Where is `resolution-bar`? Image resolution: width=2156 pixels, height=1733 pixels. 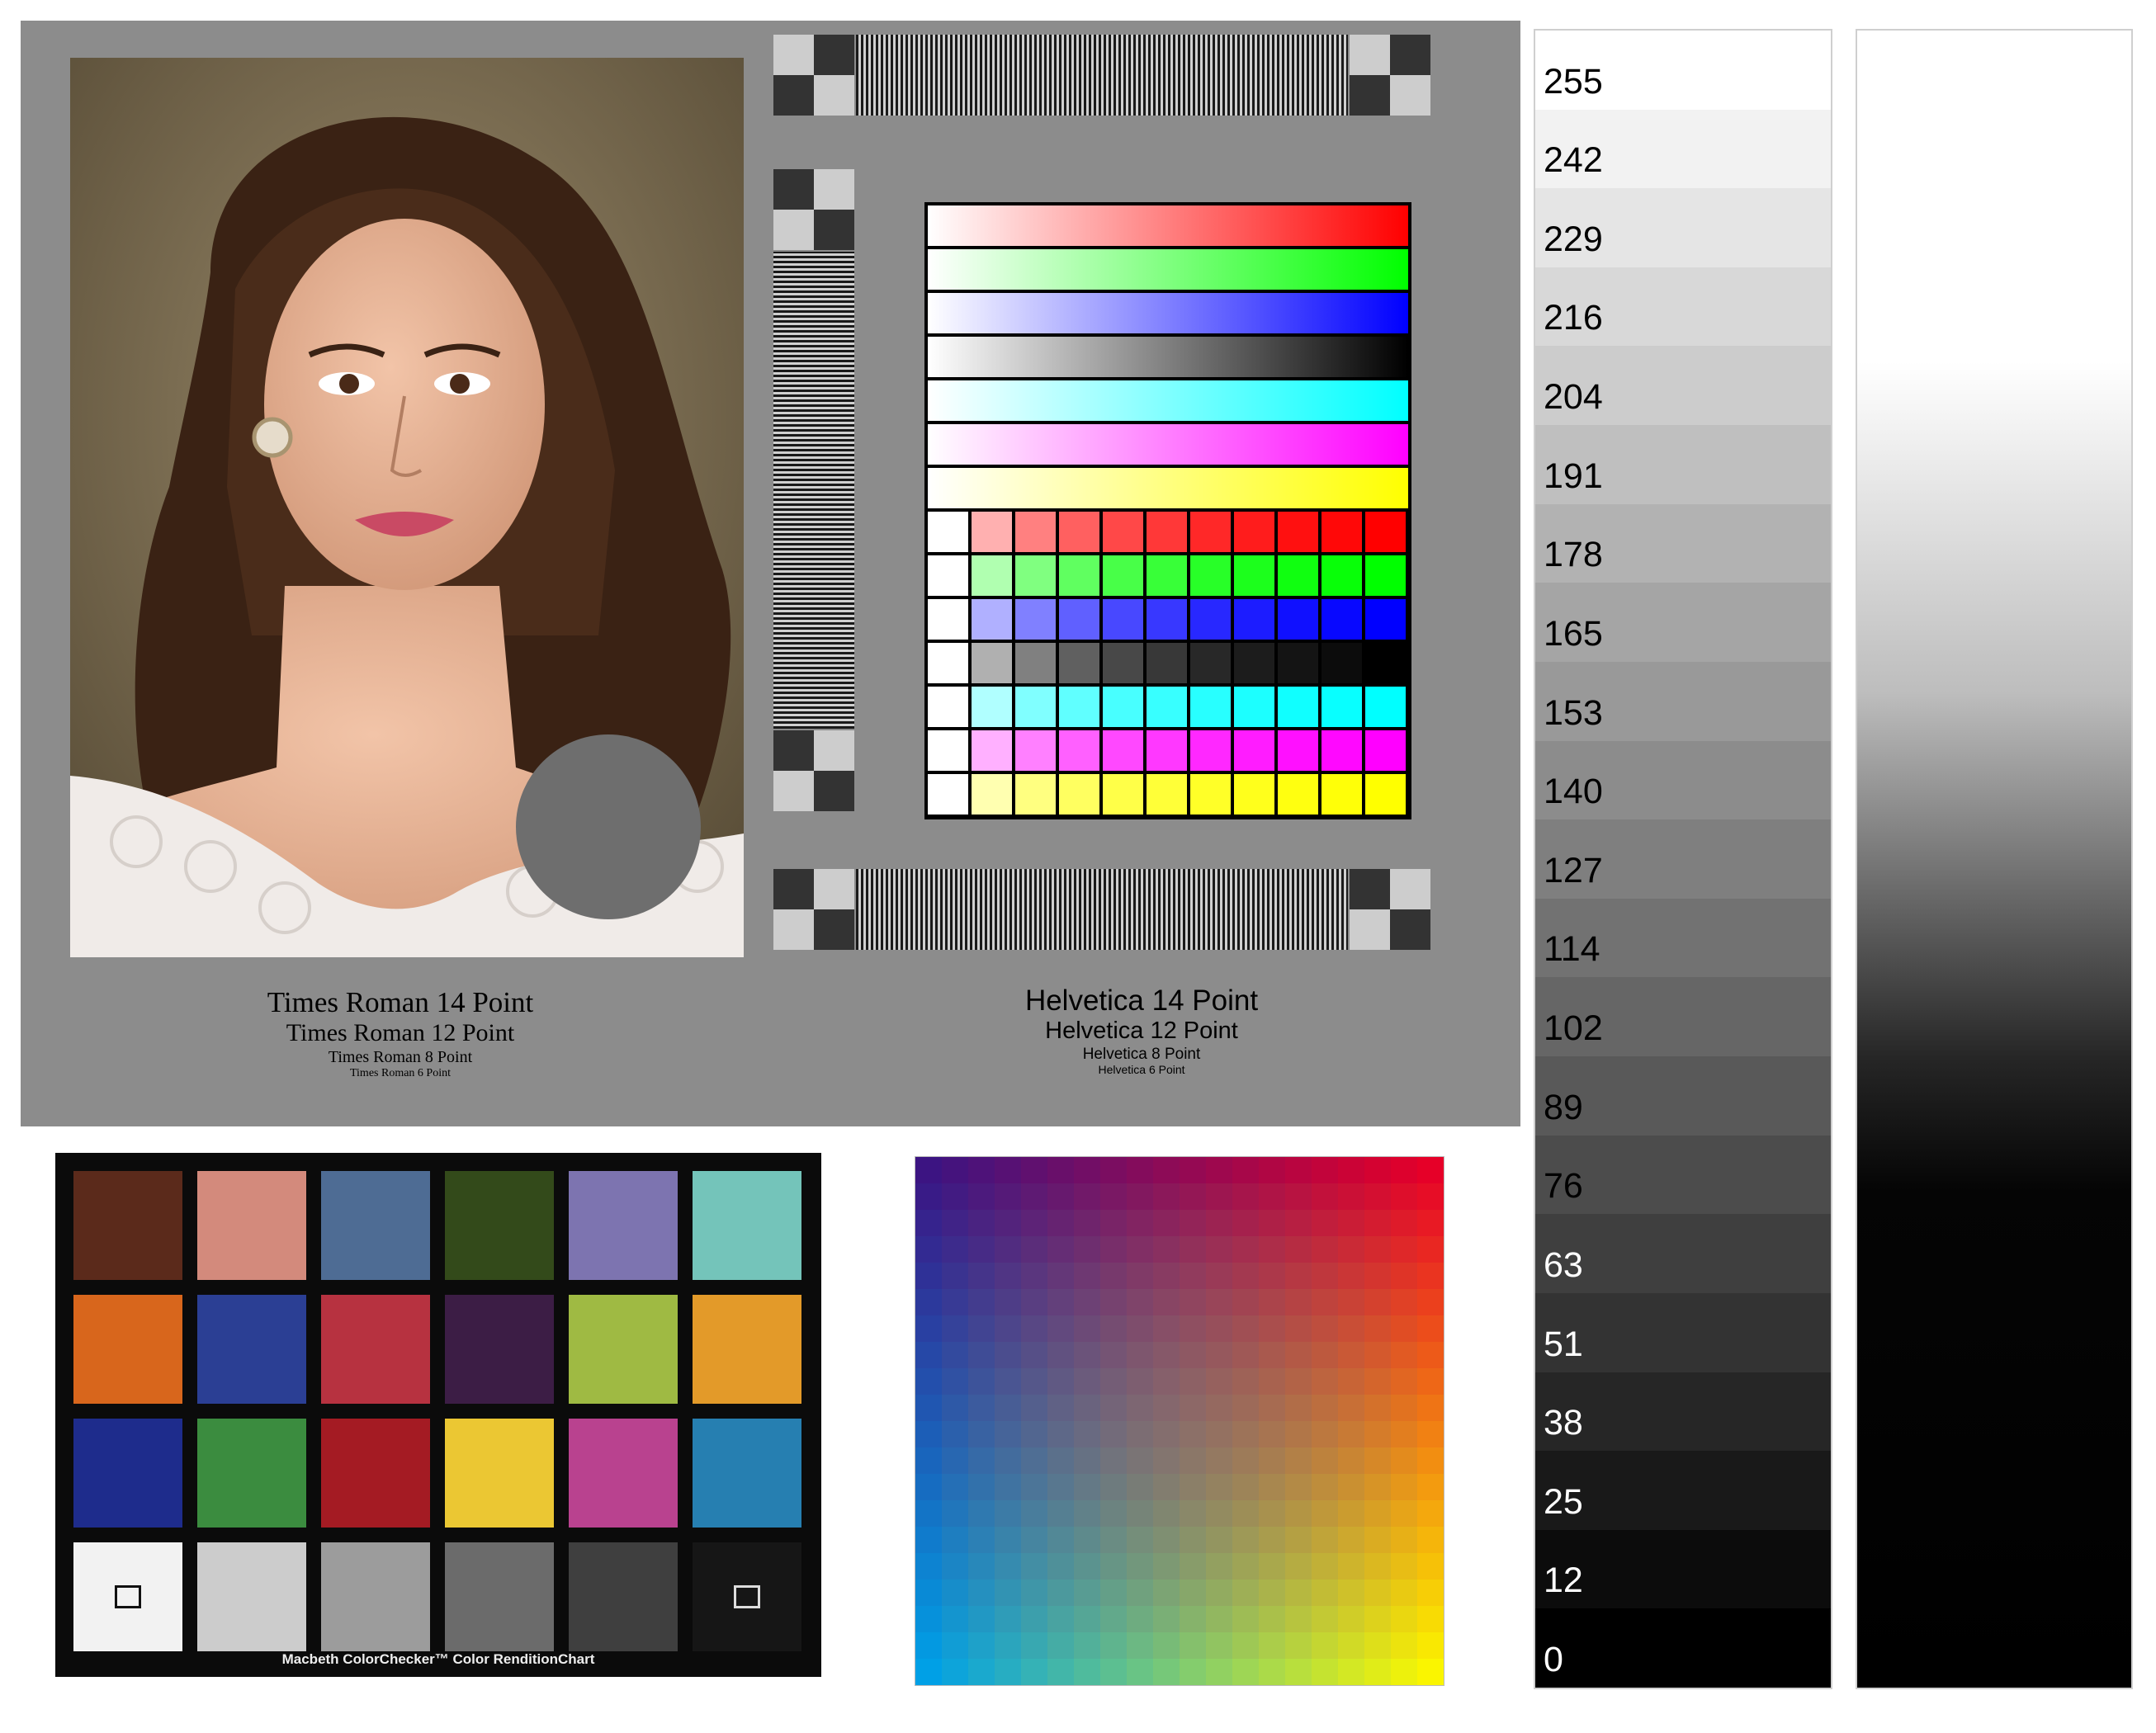
resolution-bar is located at coordinates (1102, 75).